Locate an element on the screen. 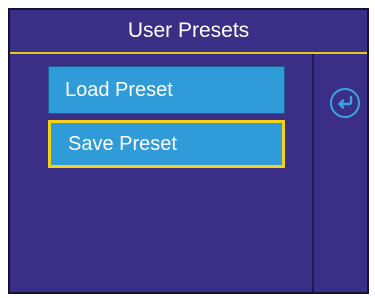 The image size is (375, 298). side-panel is located at coordinates (339, 173).